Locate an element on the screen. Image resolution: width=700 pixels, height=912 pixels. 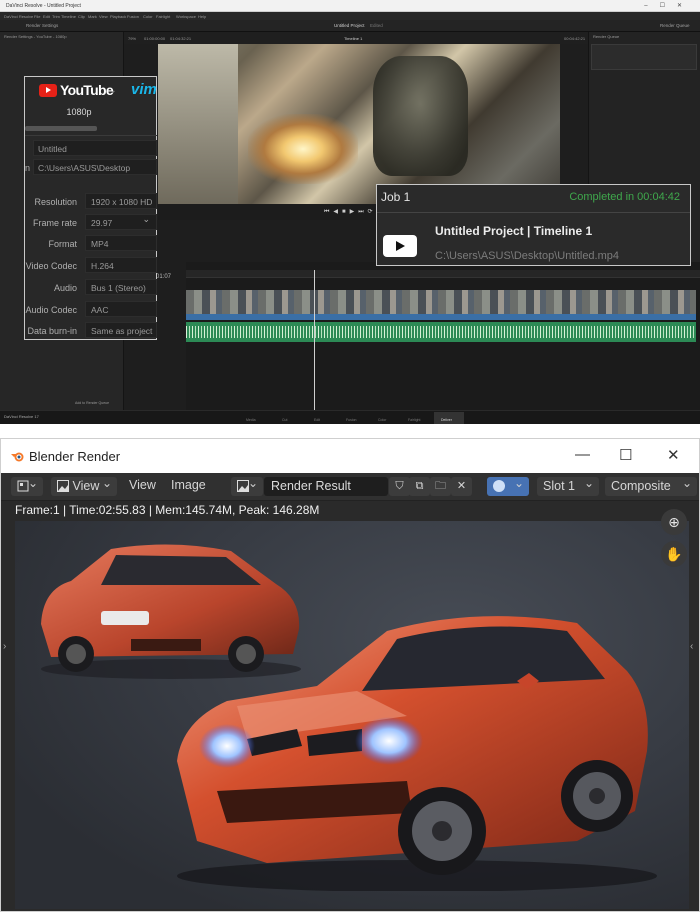
window-controls: –☐✕ is located at coordinates (669, 5).